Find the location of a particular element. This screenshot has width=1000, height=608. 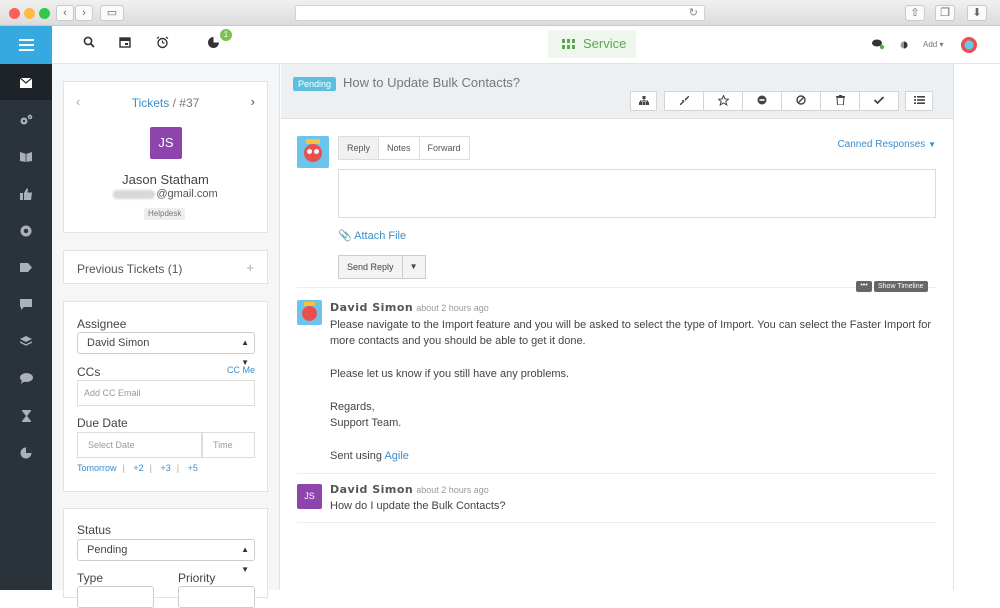

right-gutter is located at coordinates (976, 327).